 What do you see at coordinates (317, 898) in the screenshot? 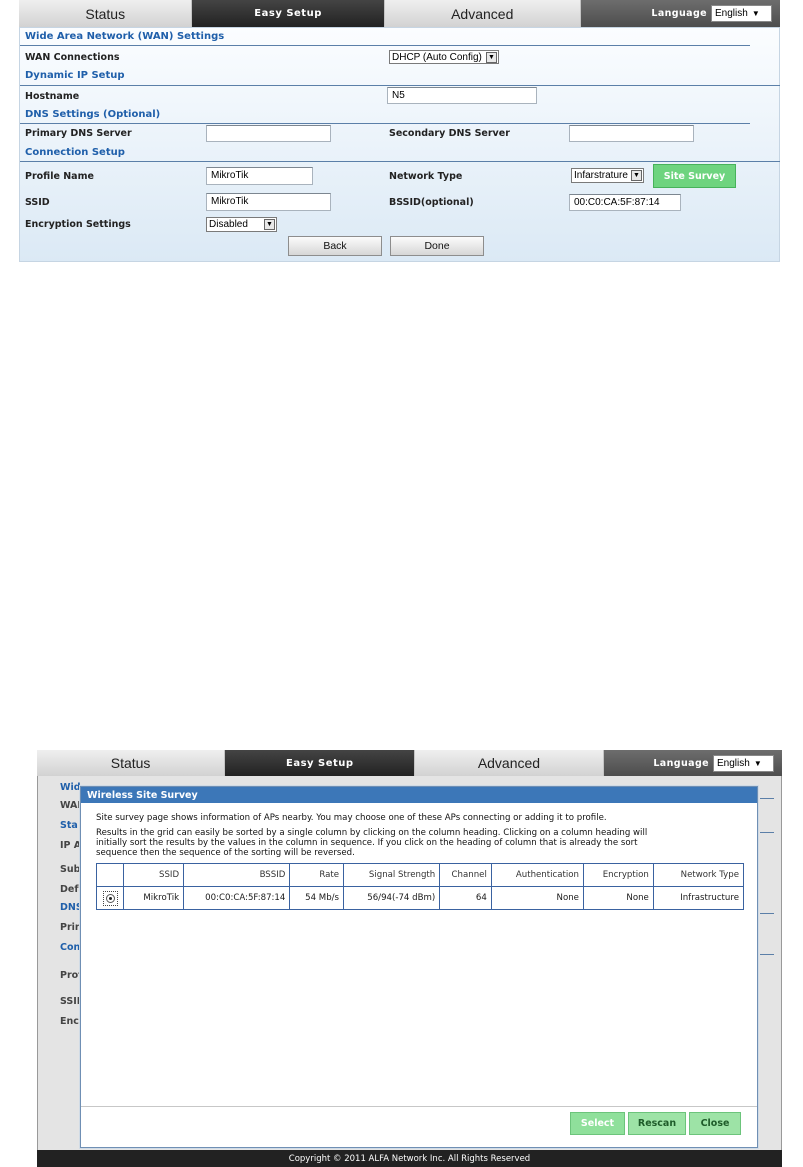
I see `cell-rate: 54 Mb/s` at bounding box center [317, 898].